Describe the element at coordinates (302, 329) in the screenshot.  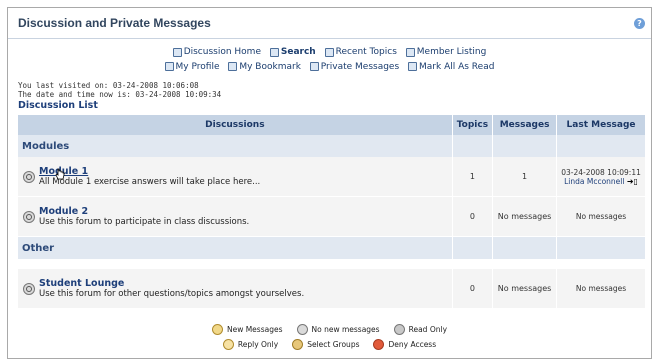
I see `no-new-messages-icon` at that location.